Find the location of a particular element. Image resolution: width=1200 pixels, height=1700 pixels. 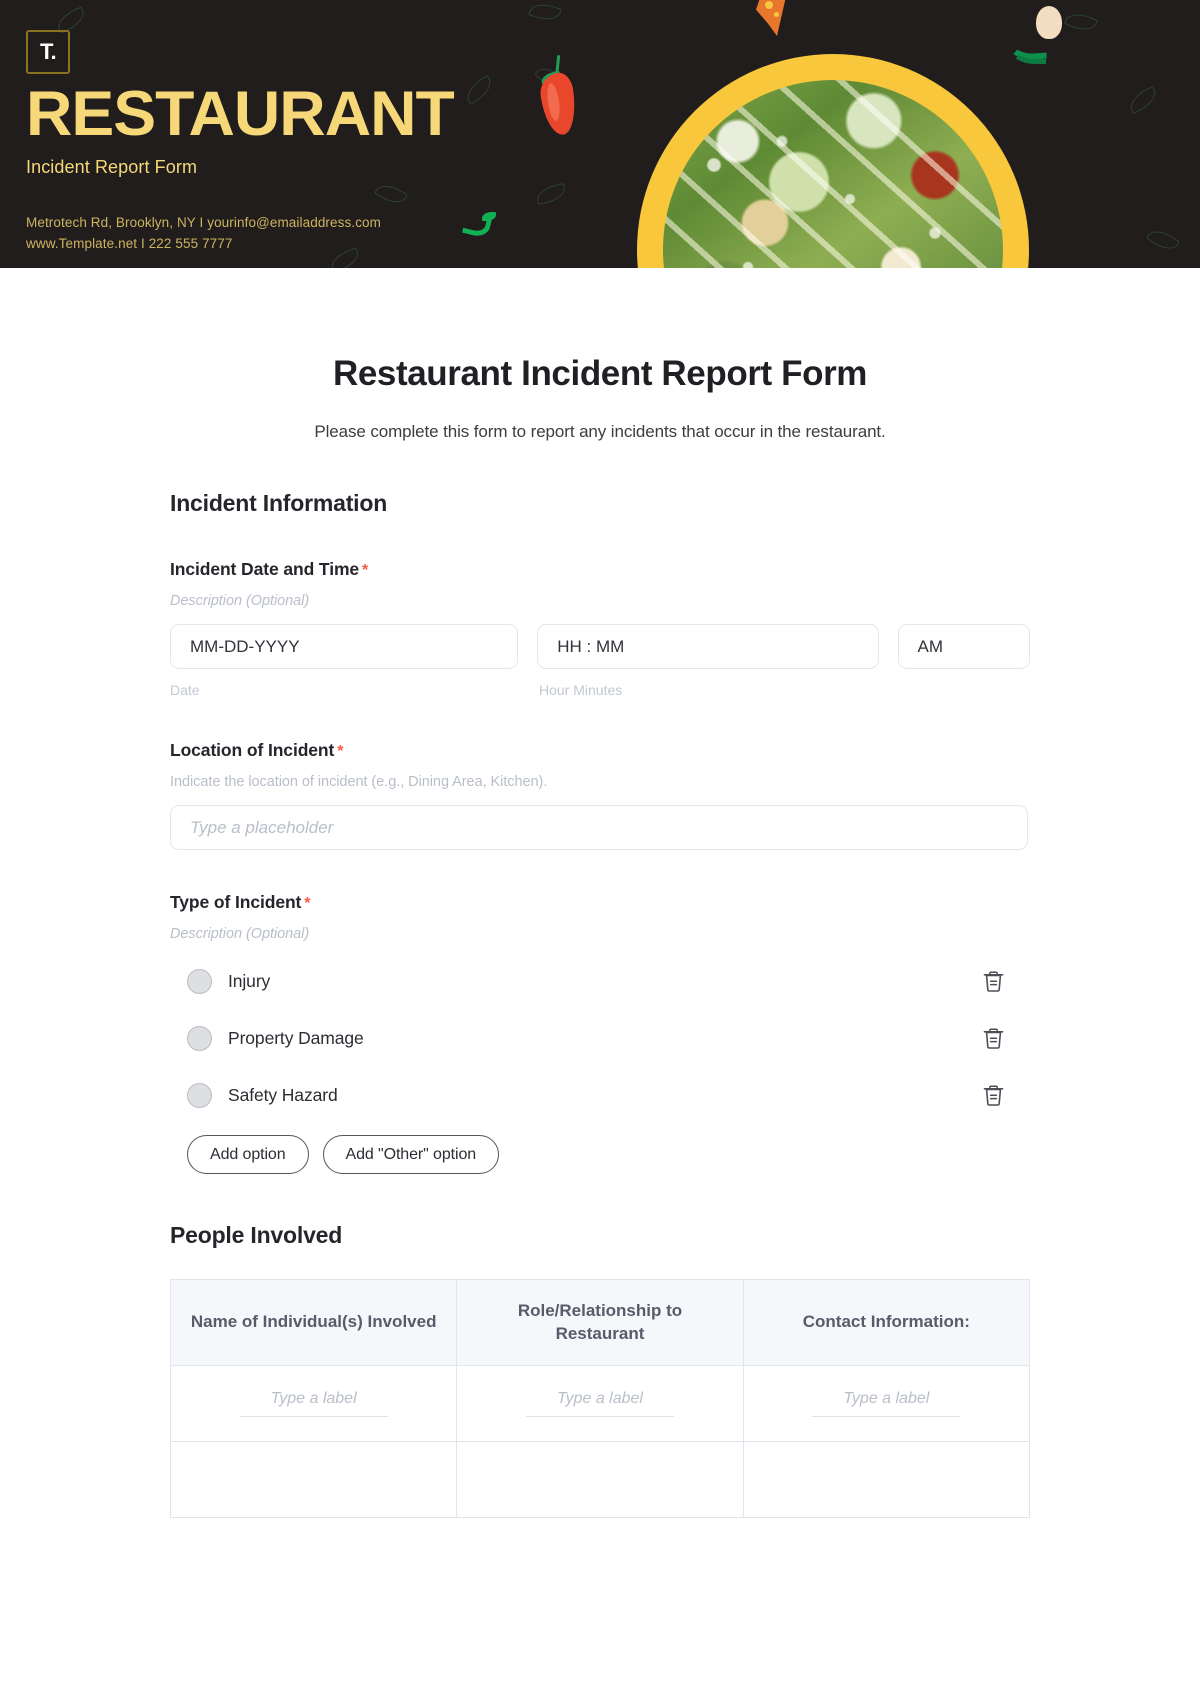

column-header-role: Role/Relationship to Restaurant is located at coordinates (600, 1322).